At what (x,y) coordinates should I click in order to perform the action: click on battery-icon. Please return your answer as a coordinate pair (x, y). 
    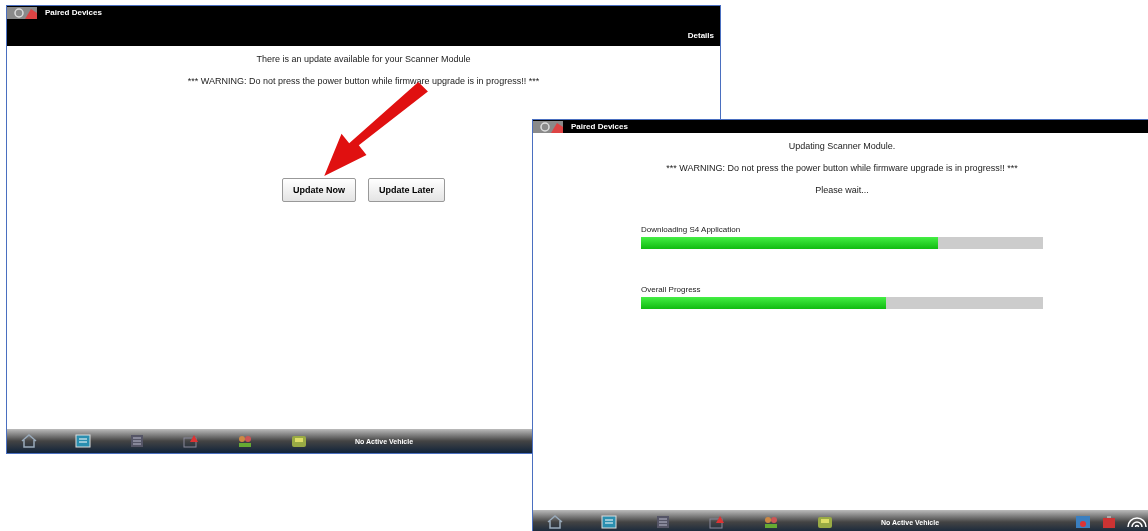
    Looking at the image, I should click on (1109, 522).